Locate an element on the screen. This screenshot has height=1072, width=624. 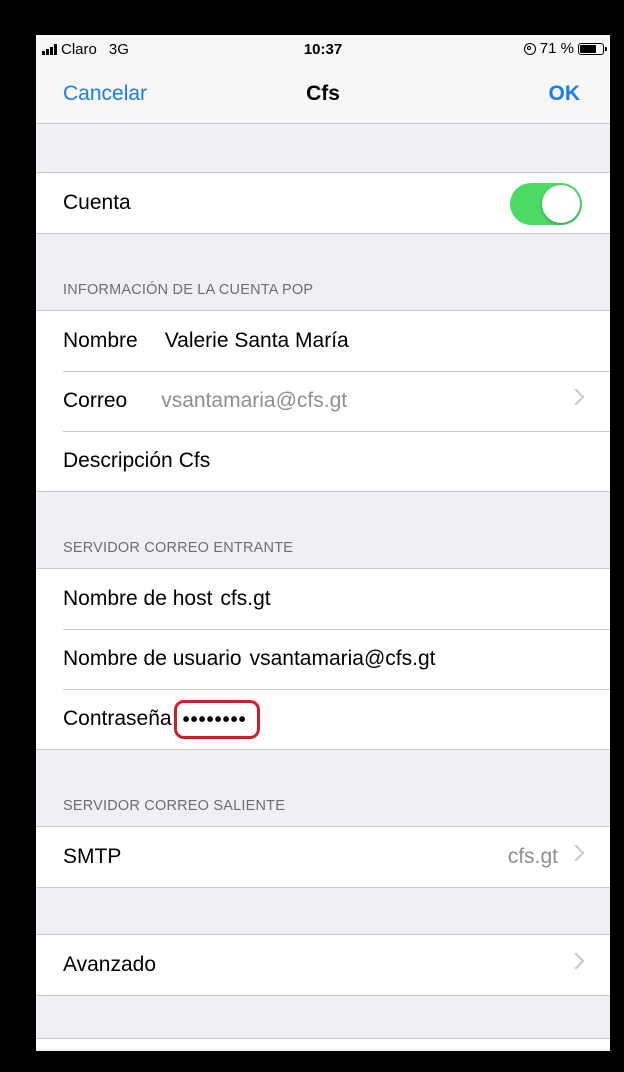
advanced-group: Avanzado is located at coordinates (323, 965).